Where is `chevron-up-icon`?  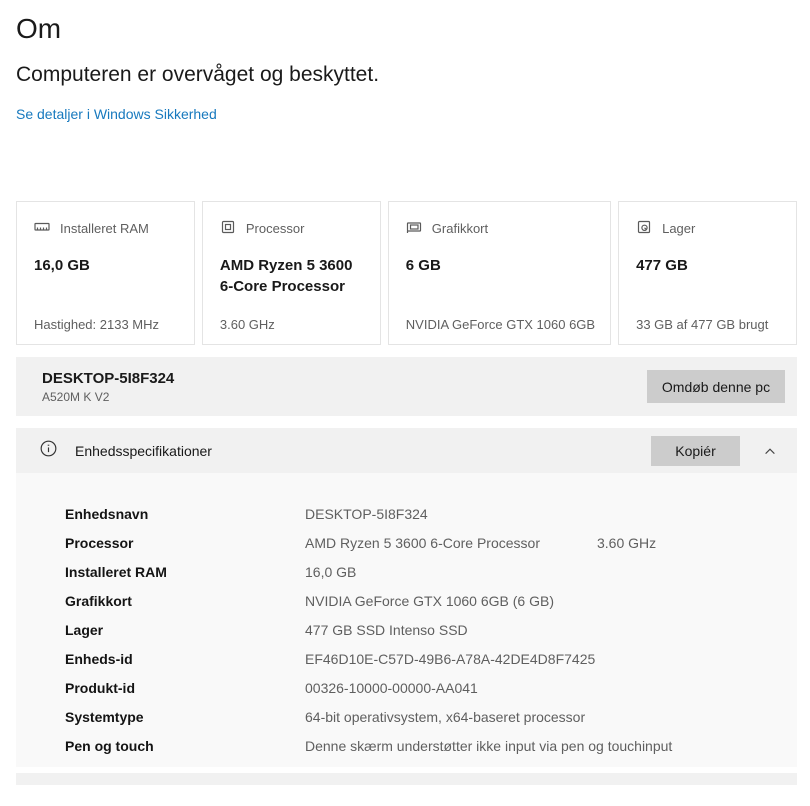
chevron-up-icon is located at coordinates (770, 451).